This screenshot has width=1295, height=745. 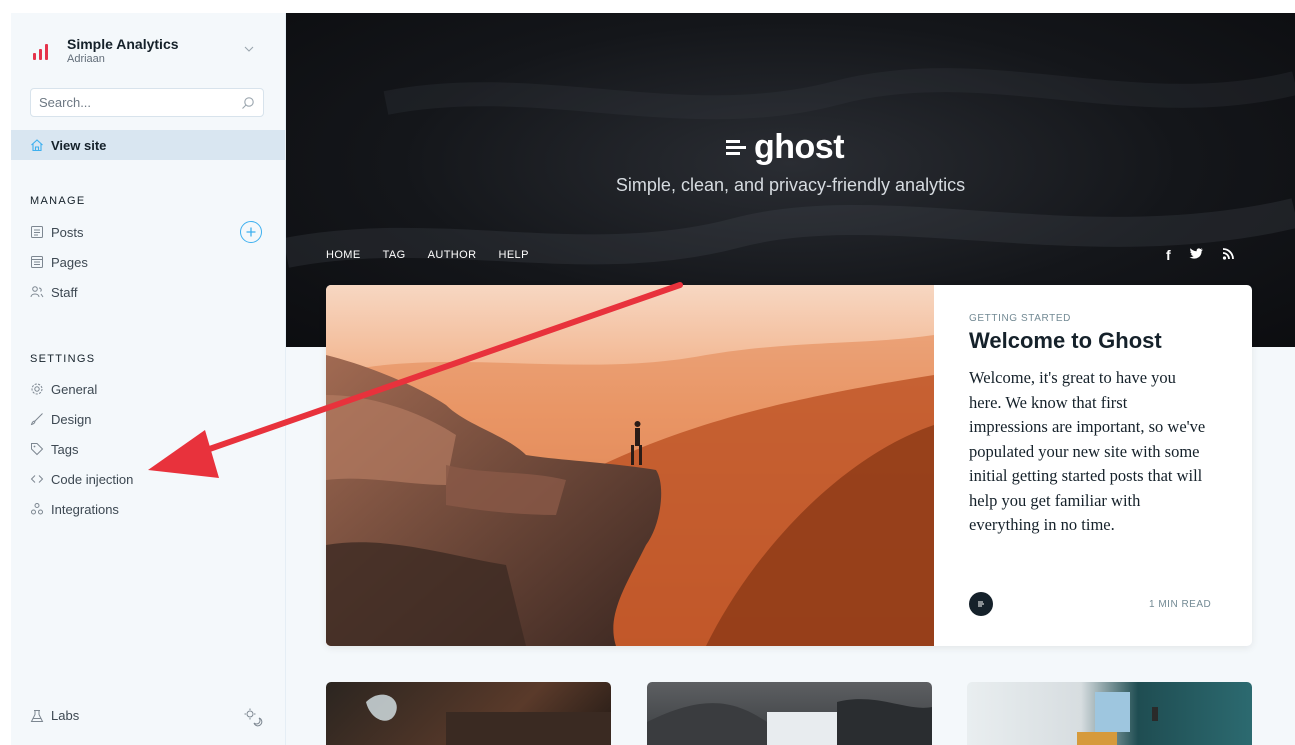 What do you see at coordinates (394, 255) in the screenshot?
I see `nav-tag-link: TAG` at bounding box center [394, 255].